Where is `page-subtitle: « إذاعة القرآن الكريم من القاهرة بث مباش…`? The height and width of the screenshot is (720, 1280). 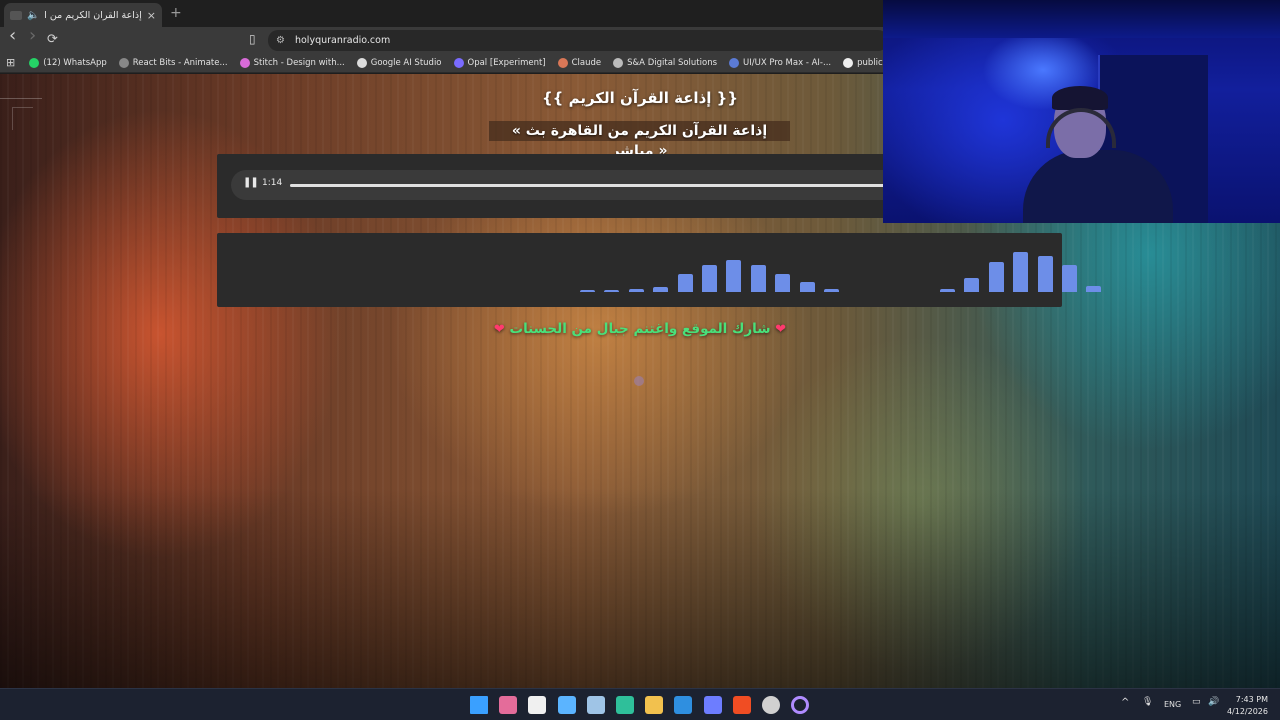 page-subtitle: « إذاعة القرآن الكريم من القاهرة بث مباش… is located at coordinates (639, 140).